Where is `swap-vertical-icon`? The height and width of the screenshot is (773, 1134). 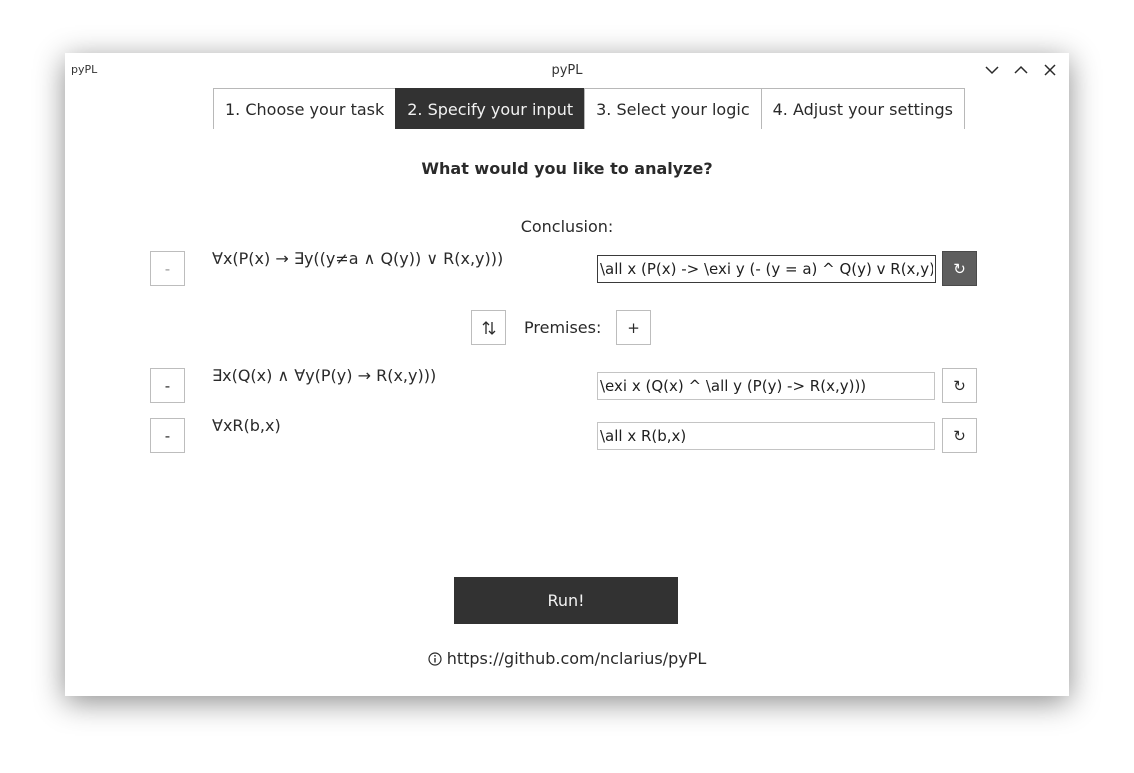
swap-vertical-icon is located at coordinates (488, 327).